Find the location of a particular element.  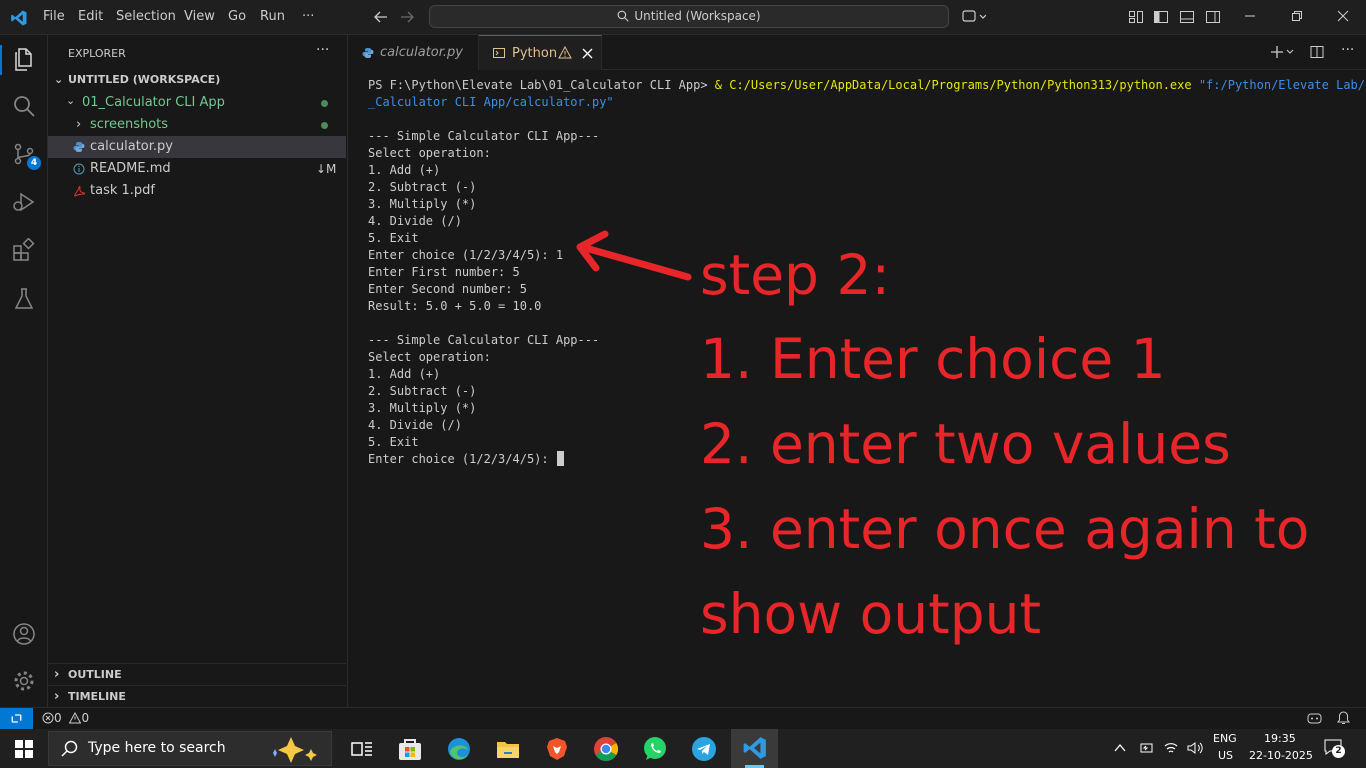

terminal-arg: "f:/Python/Elevate Lab/01 is located at coordinates (1278, 85).